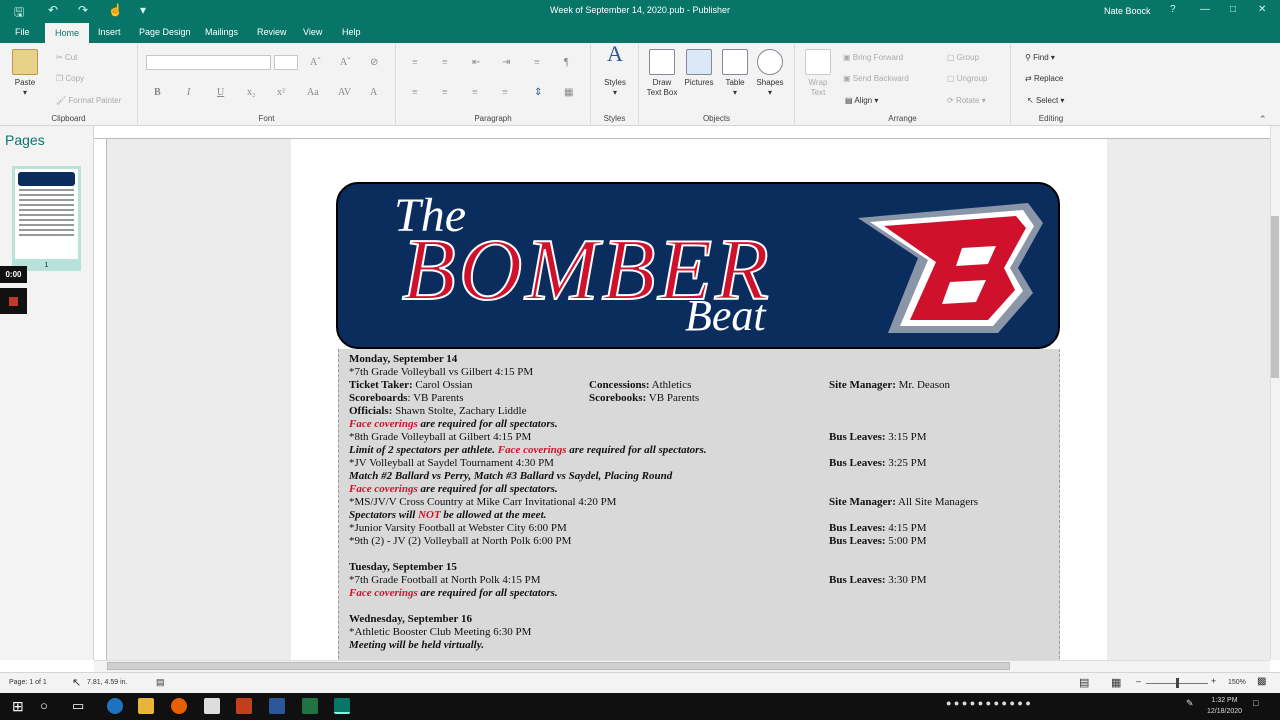  Describe the element at coordinates (818, 73) in the screenshot. I see `wrap-text-button: Wrap Text` at that location.